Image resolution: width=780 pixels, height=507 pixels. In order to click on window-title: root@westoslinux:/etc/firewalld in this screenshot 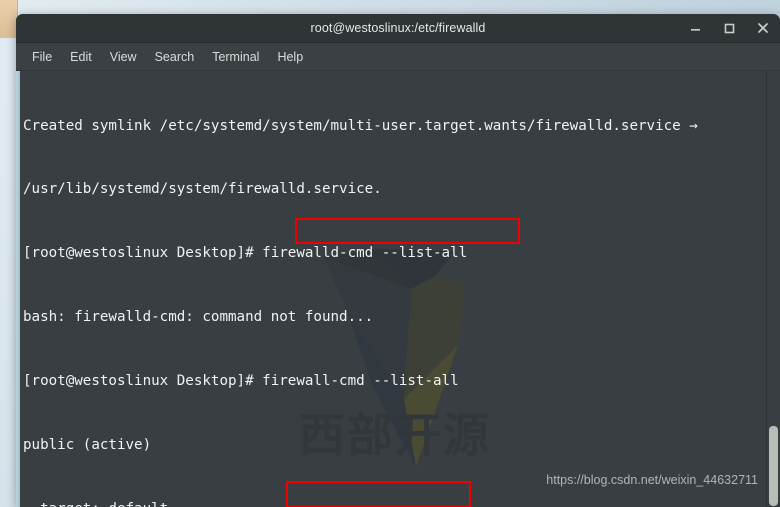, I will do `click(398, 28)`.